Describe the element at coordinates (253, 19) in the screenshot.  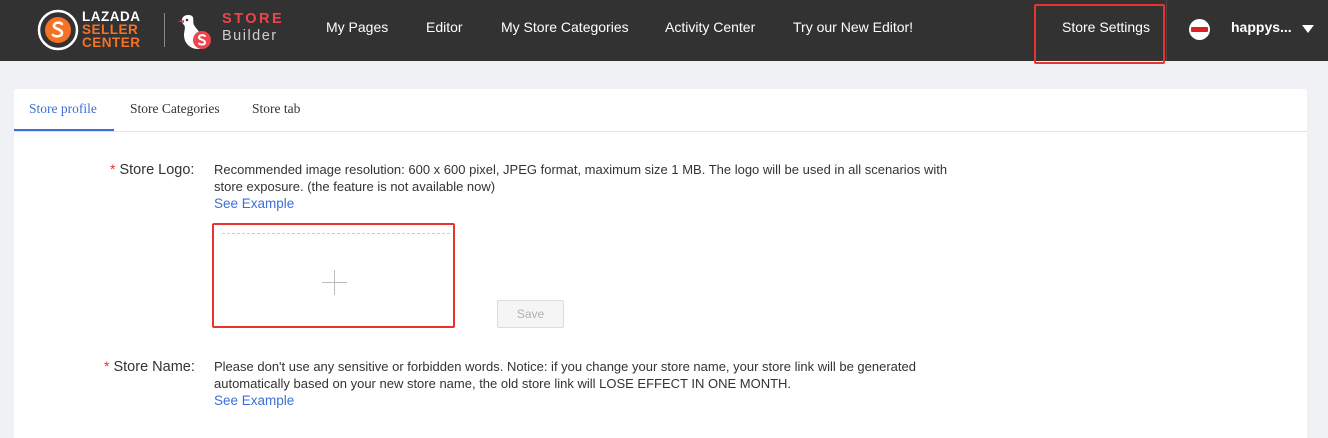
I see `store-wordmark: STORE` at that location.